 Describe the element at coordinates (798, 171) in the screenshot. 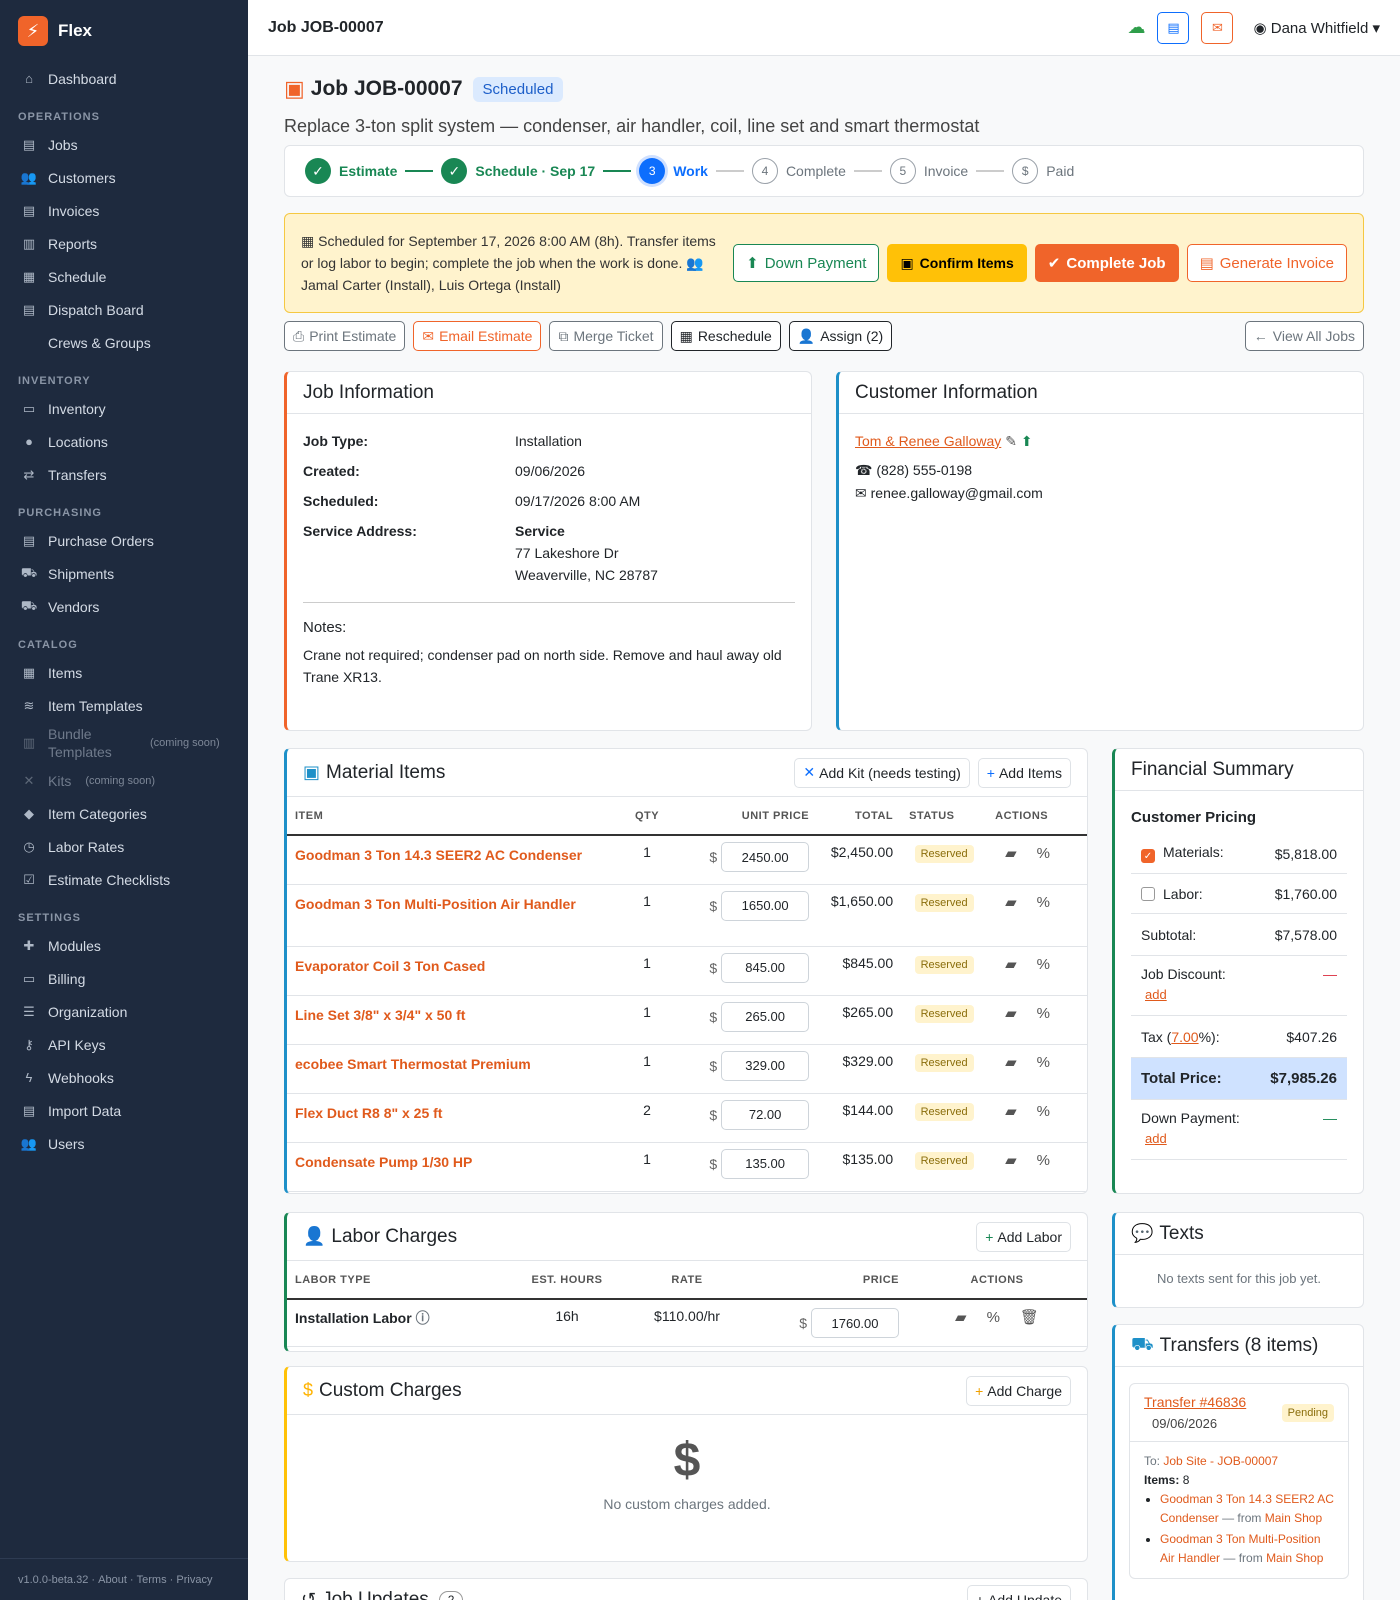

I see `step-complete: 4 Complete` at that location.